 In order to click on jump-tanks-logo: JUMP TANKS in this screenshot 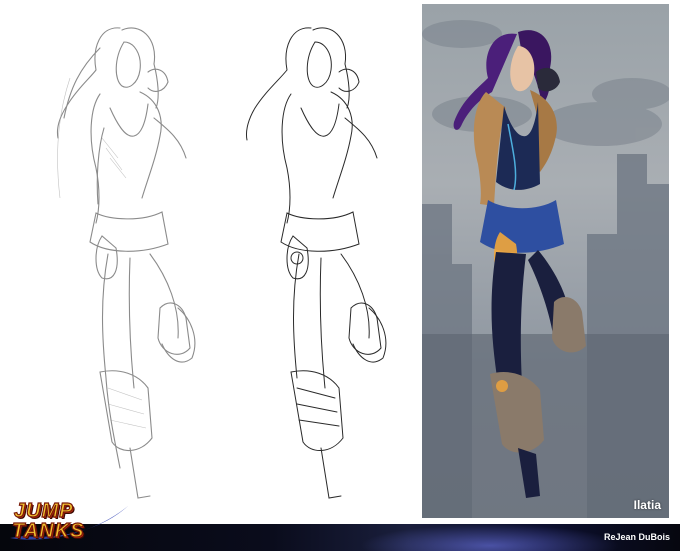, I will do `click(69, 522)`.